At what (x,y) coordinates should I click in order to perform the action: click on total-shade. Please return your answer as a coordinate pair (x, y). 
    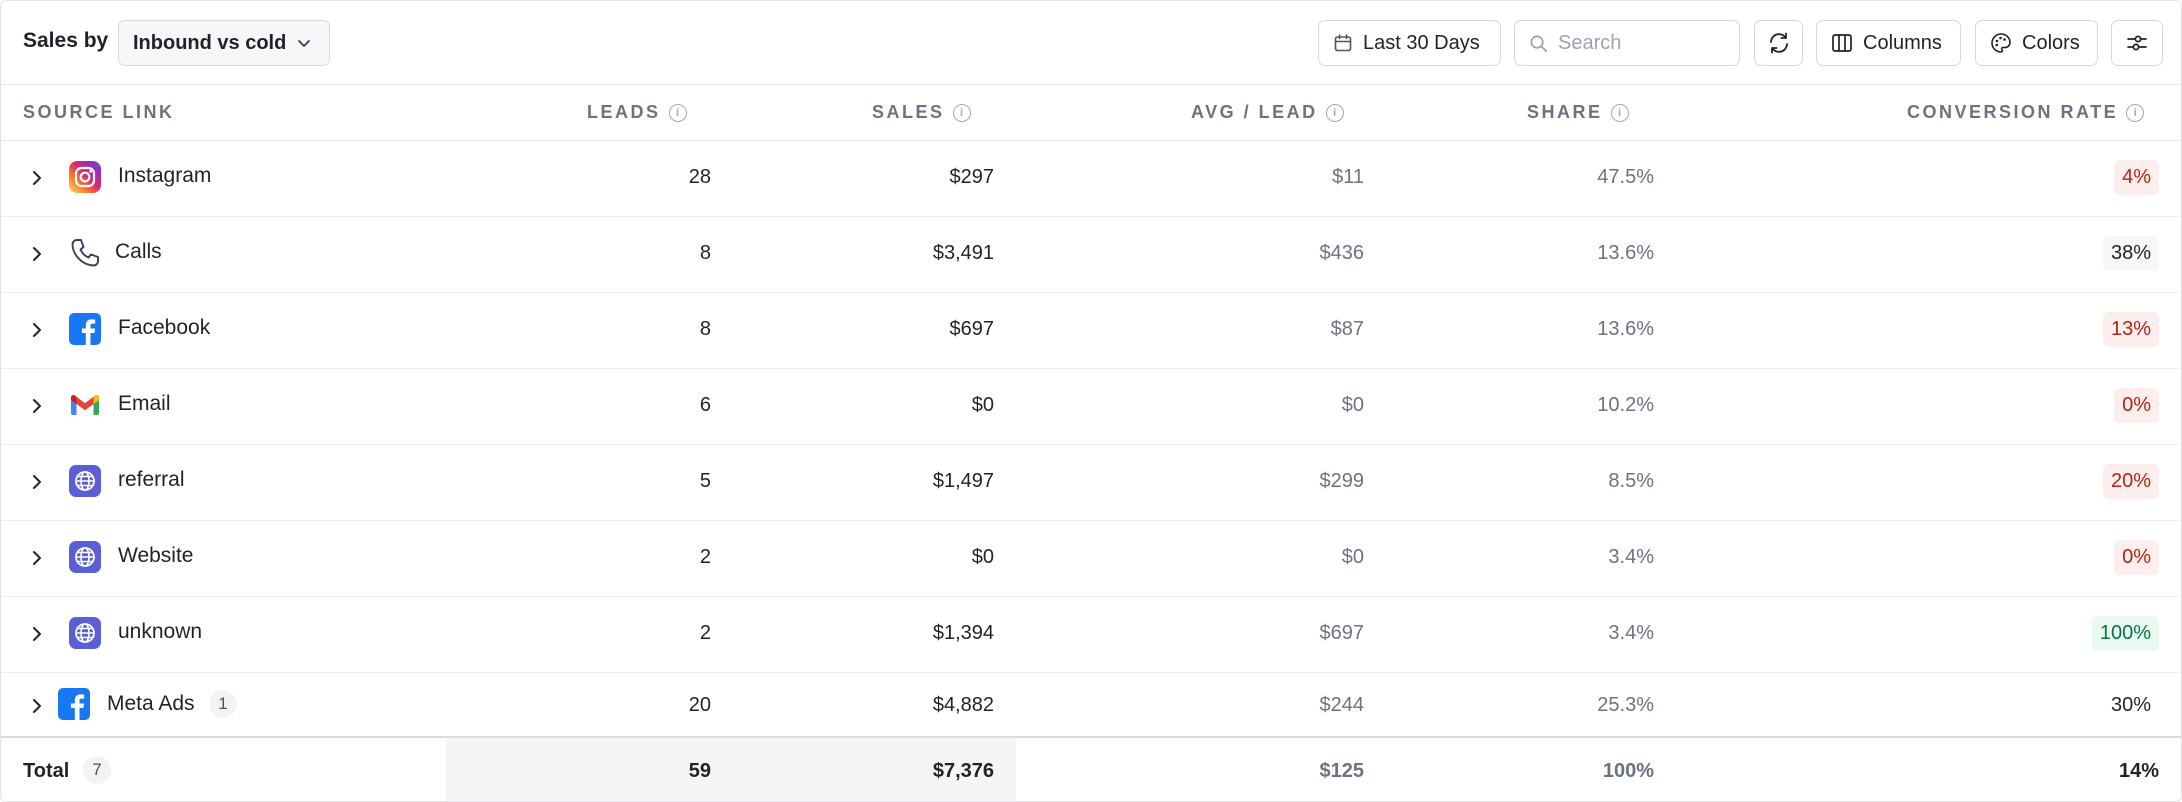
    Looking at the image, I should click on (731, 769).